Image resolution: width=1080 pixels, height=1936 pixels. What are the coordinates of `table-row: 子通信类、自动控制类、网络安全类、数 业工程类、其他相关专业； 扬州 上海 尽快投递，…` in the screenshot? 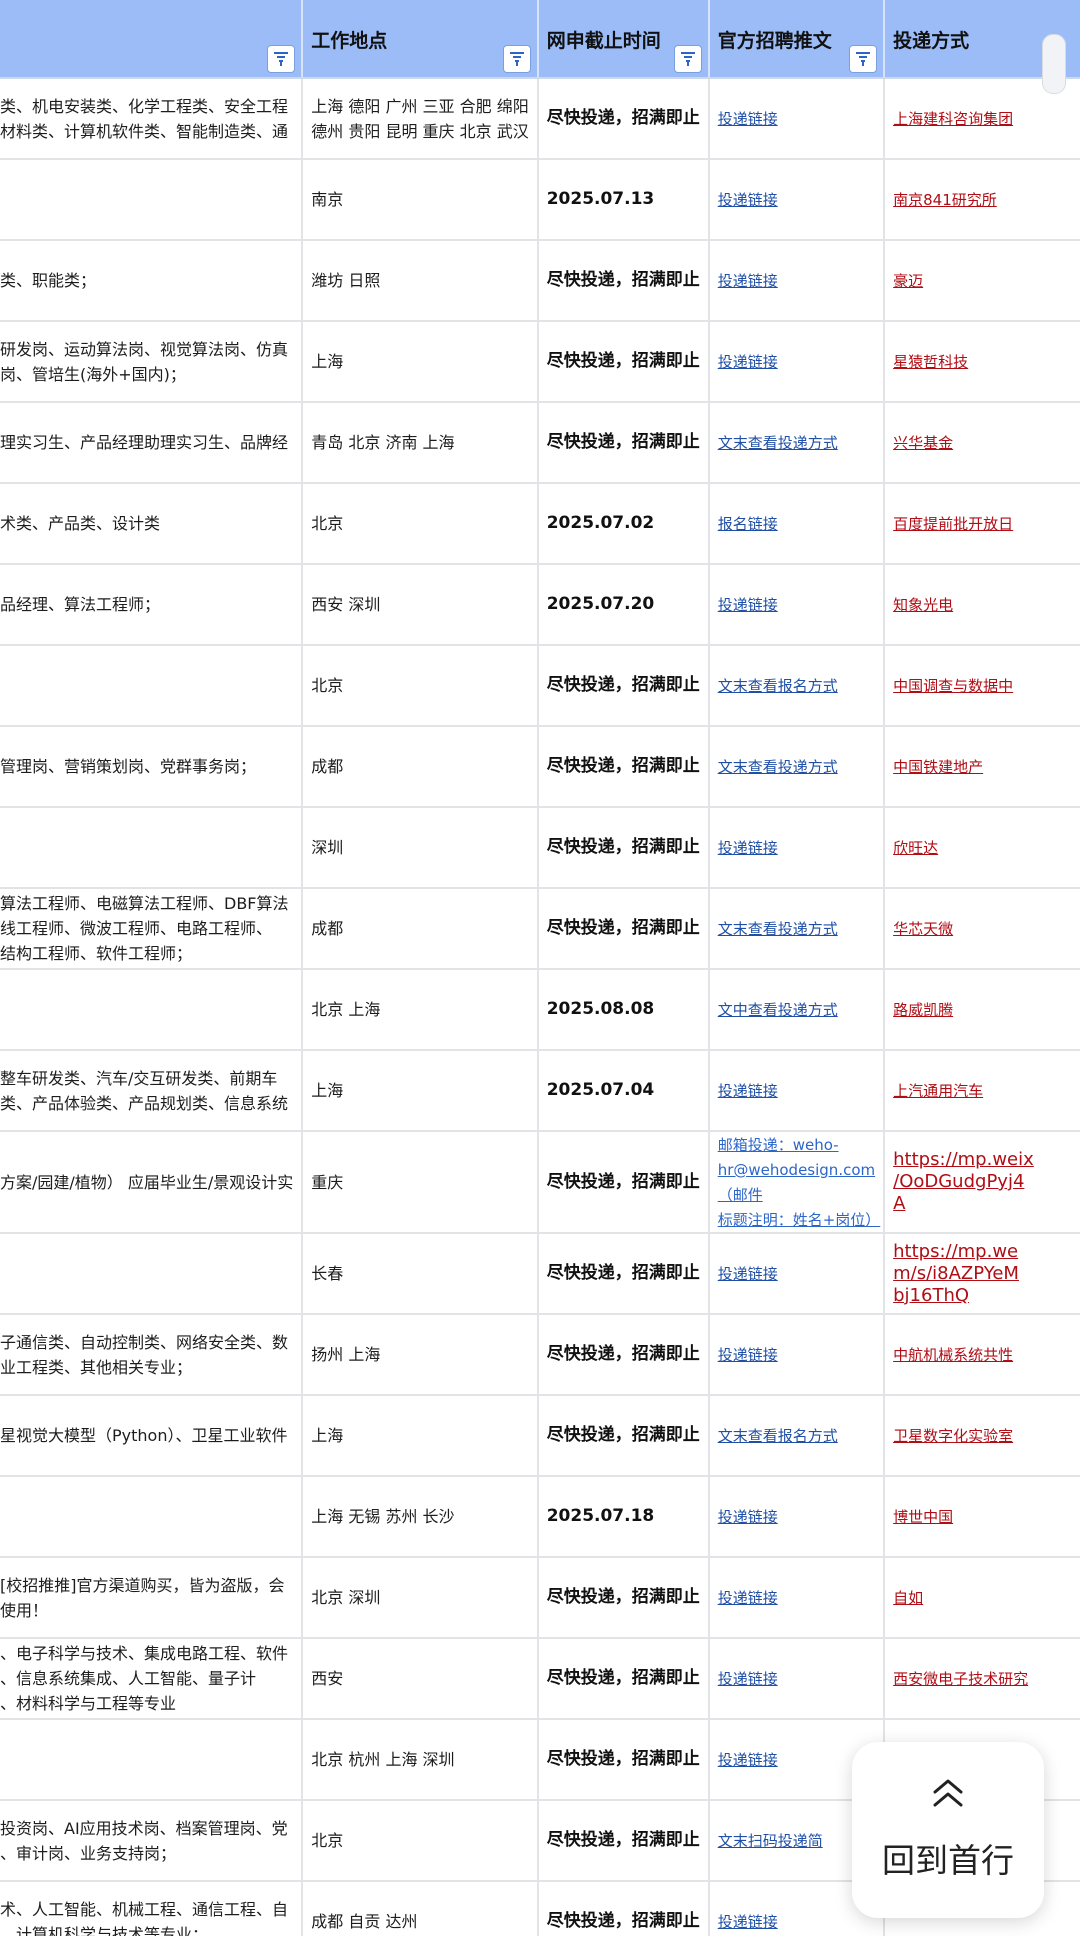 It's located at (540, 1355).